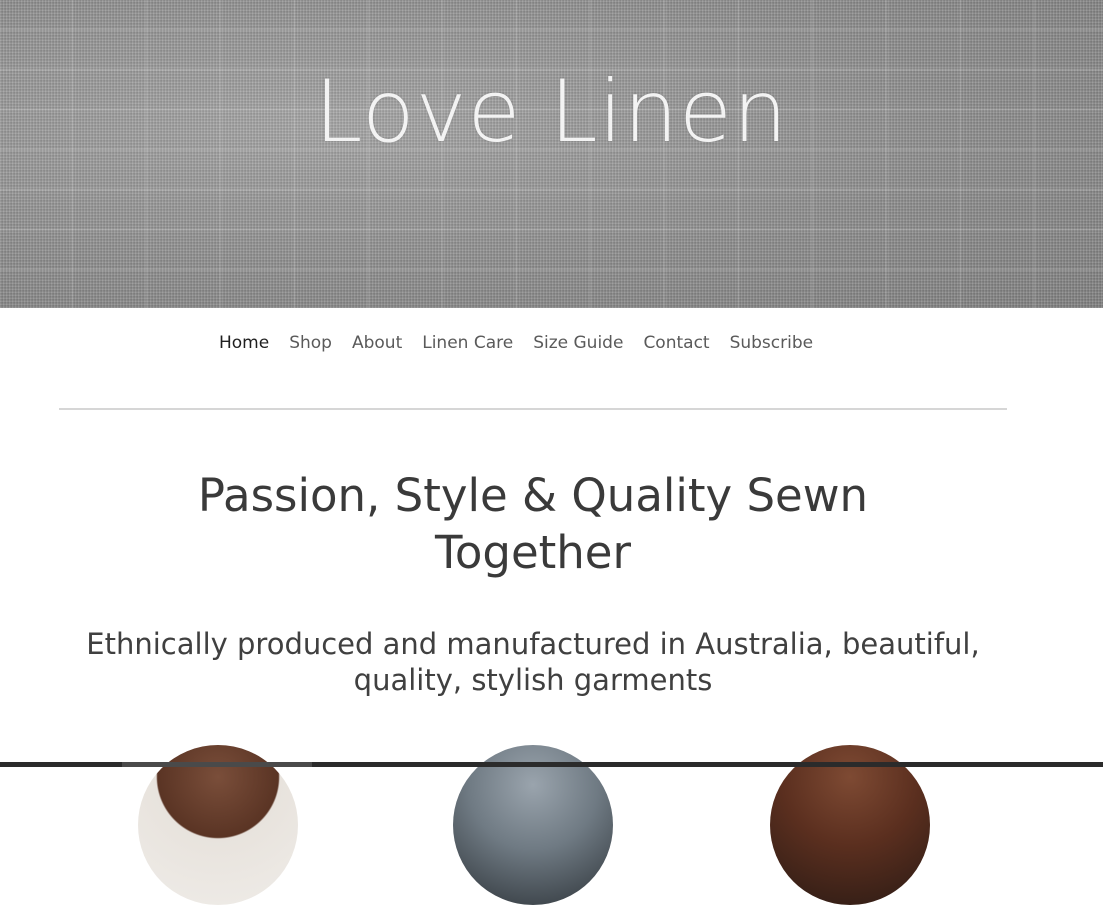 This screenshot has width=1103, height=905. Describe the element at coordinates (310, 343) in the screenshot. I see `nav-item-shop: Shop` at that location.